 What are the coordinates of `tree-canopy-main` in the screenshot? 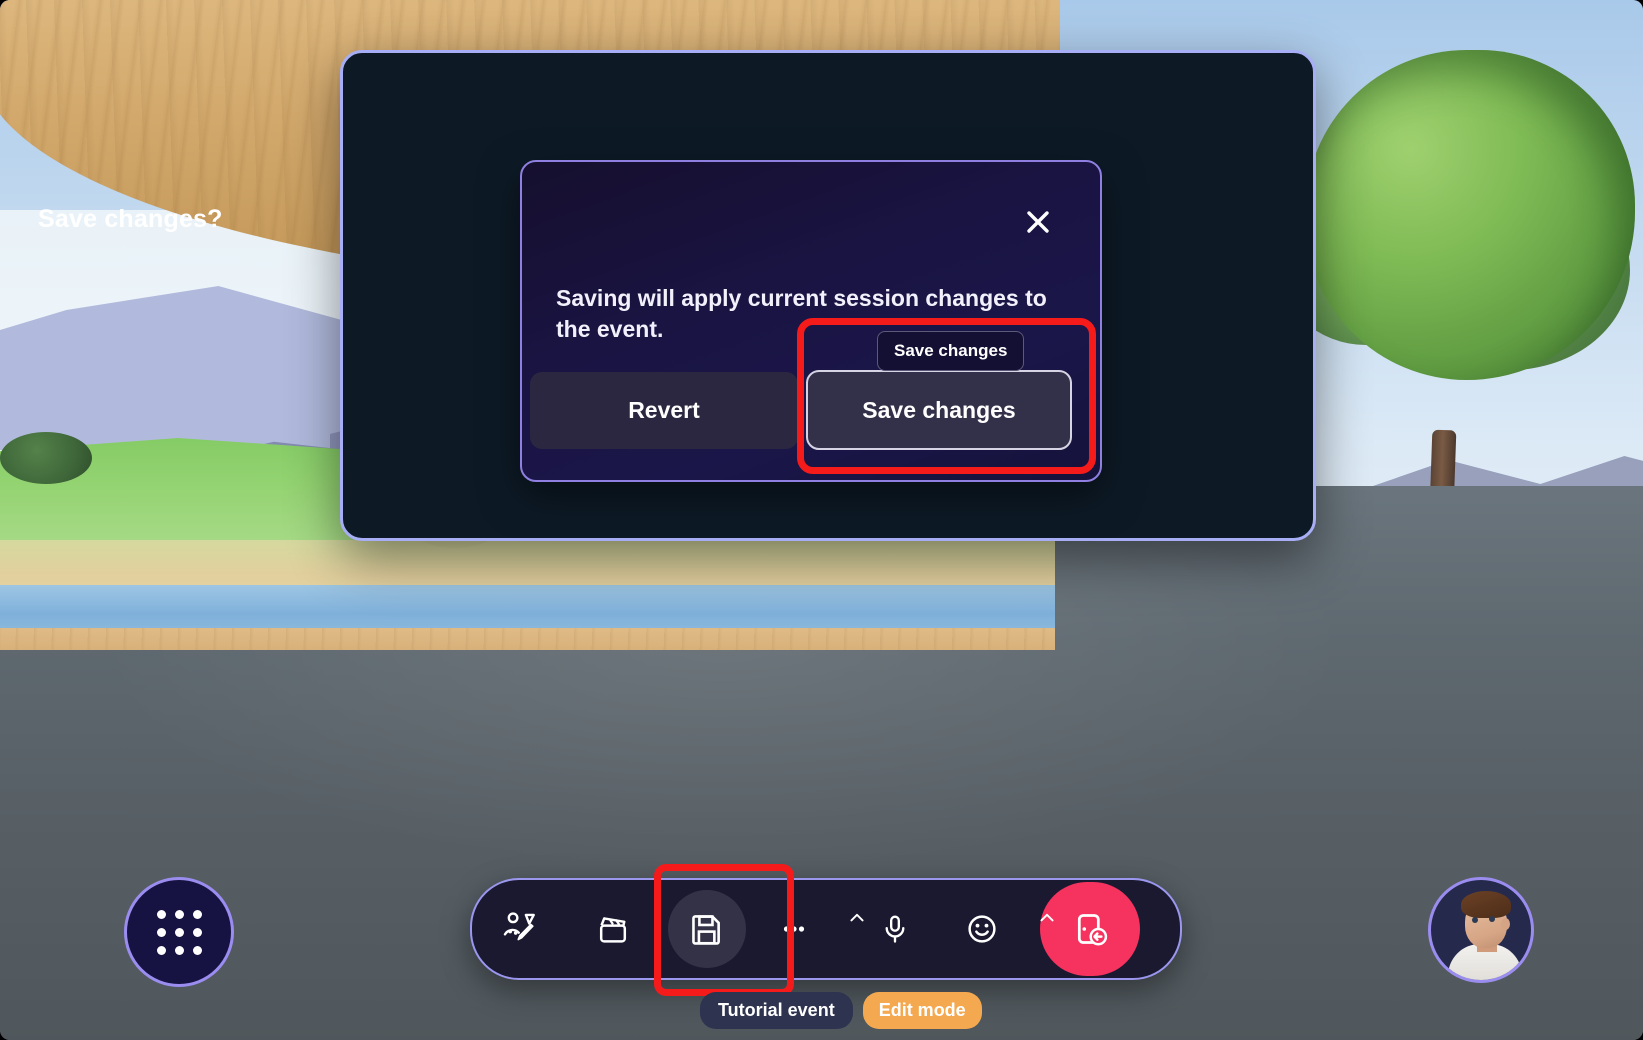 It's located at (1470, 215).